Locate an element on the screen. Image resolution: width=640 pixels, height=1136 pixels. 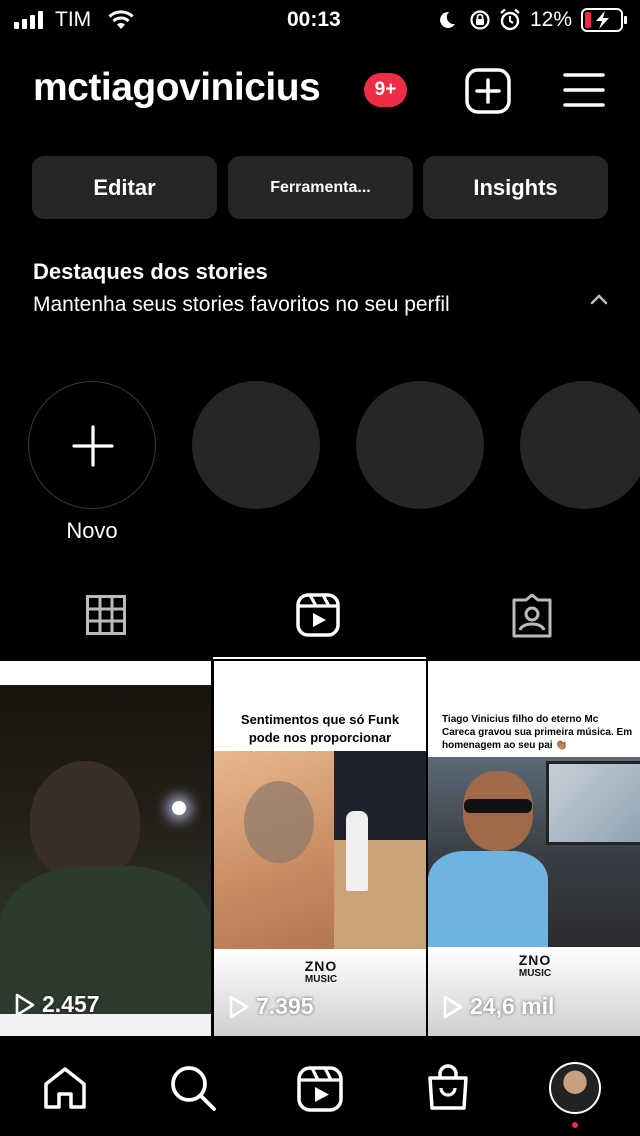
view-count-value: 7.395 is located at coordinates (285, 1006).